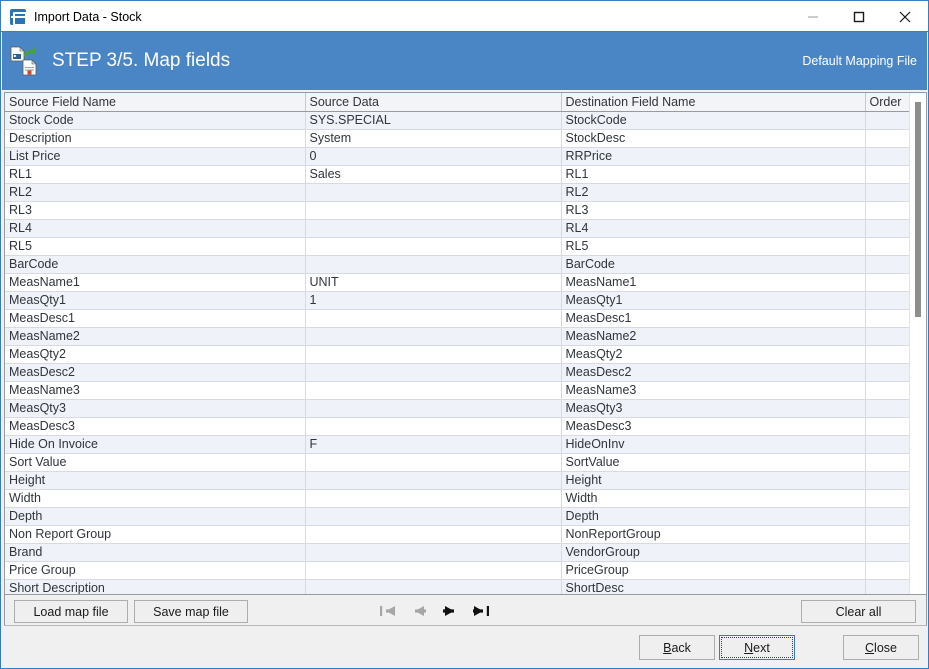 The width and height of the screenshot is (929, 669). Describe the element at coordinates (888, 102) in the screenshot. I see `column-header-order: Order` at that location.